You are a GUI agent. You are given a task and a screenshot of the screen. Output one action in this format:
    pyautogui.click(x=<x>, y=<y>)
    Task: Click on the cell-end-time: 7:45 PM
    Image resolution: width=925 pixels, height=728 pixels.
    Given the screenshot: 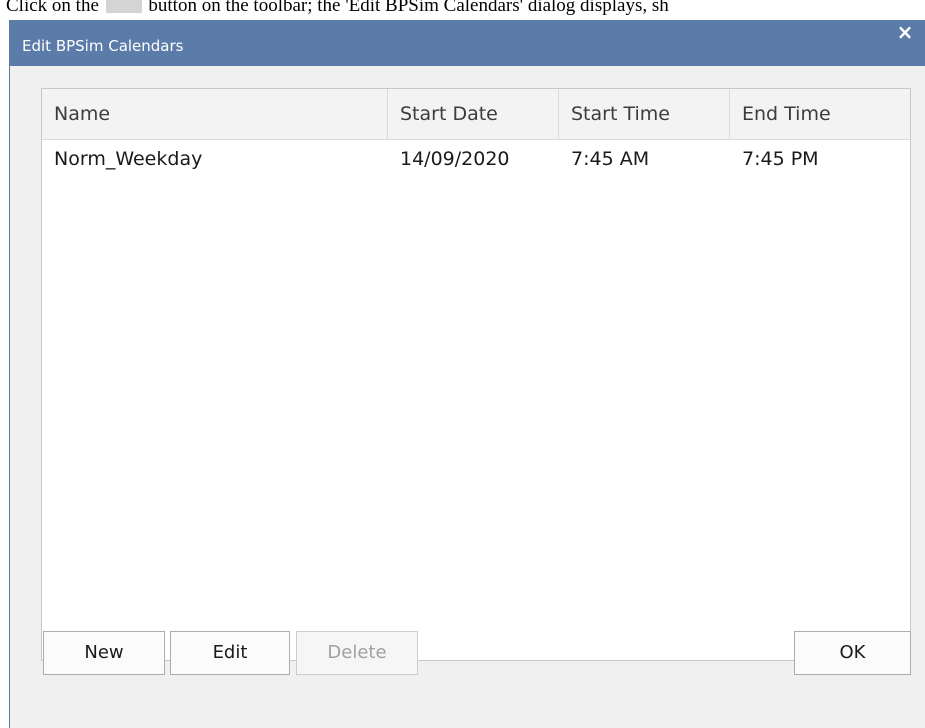 What is the action you would take?
    pyautogui.click(x=780, y=159)
    